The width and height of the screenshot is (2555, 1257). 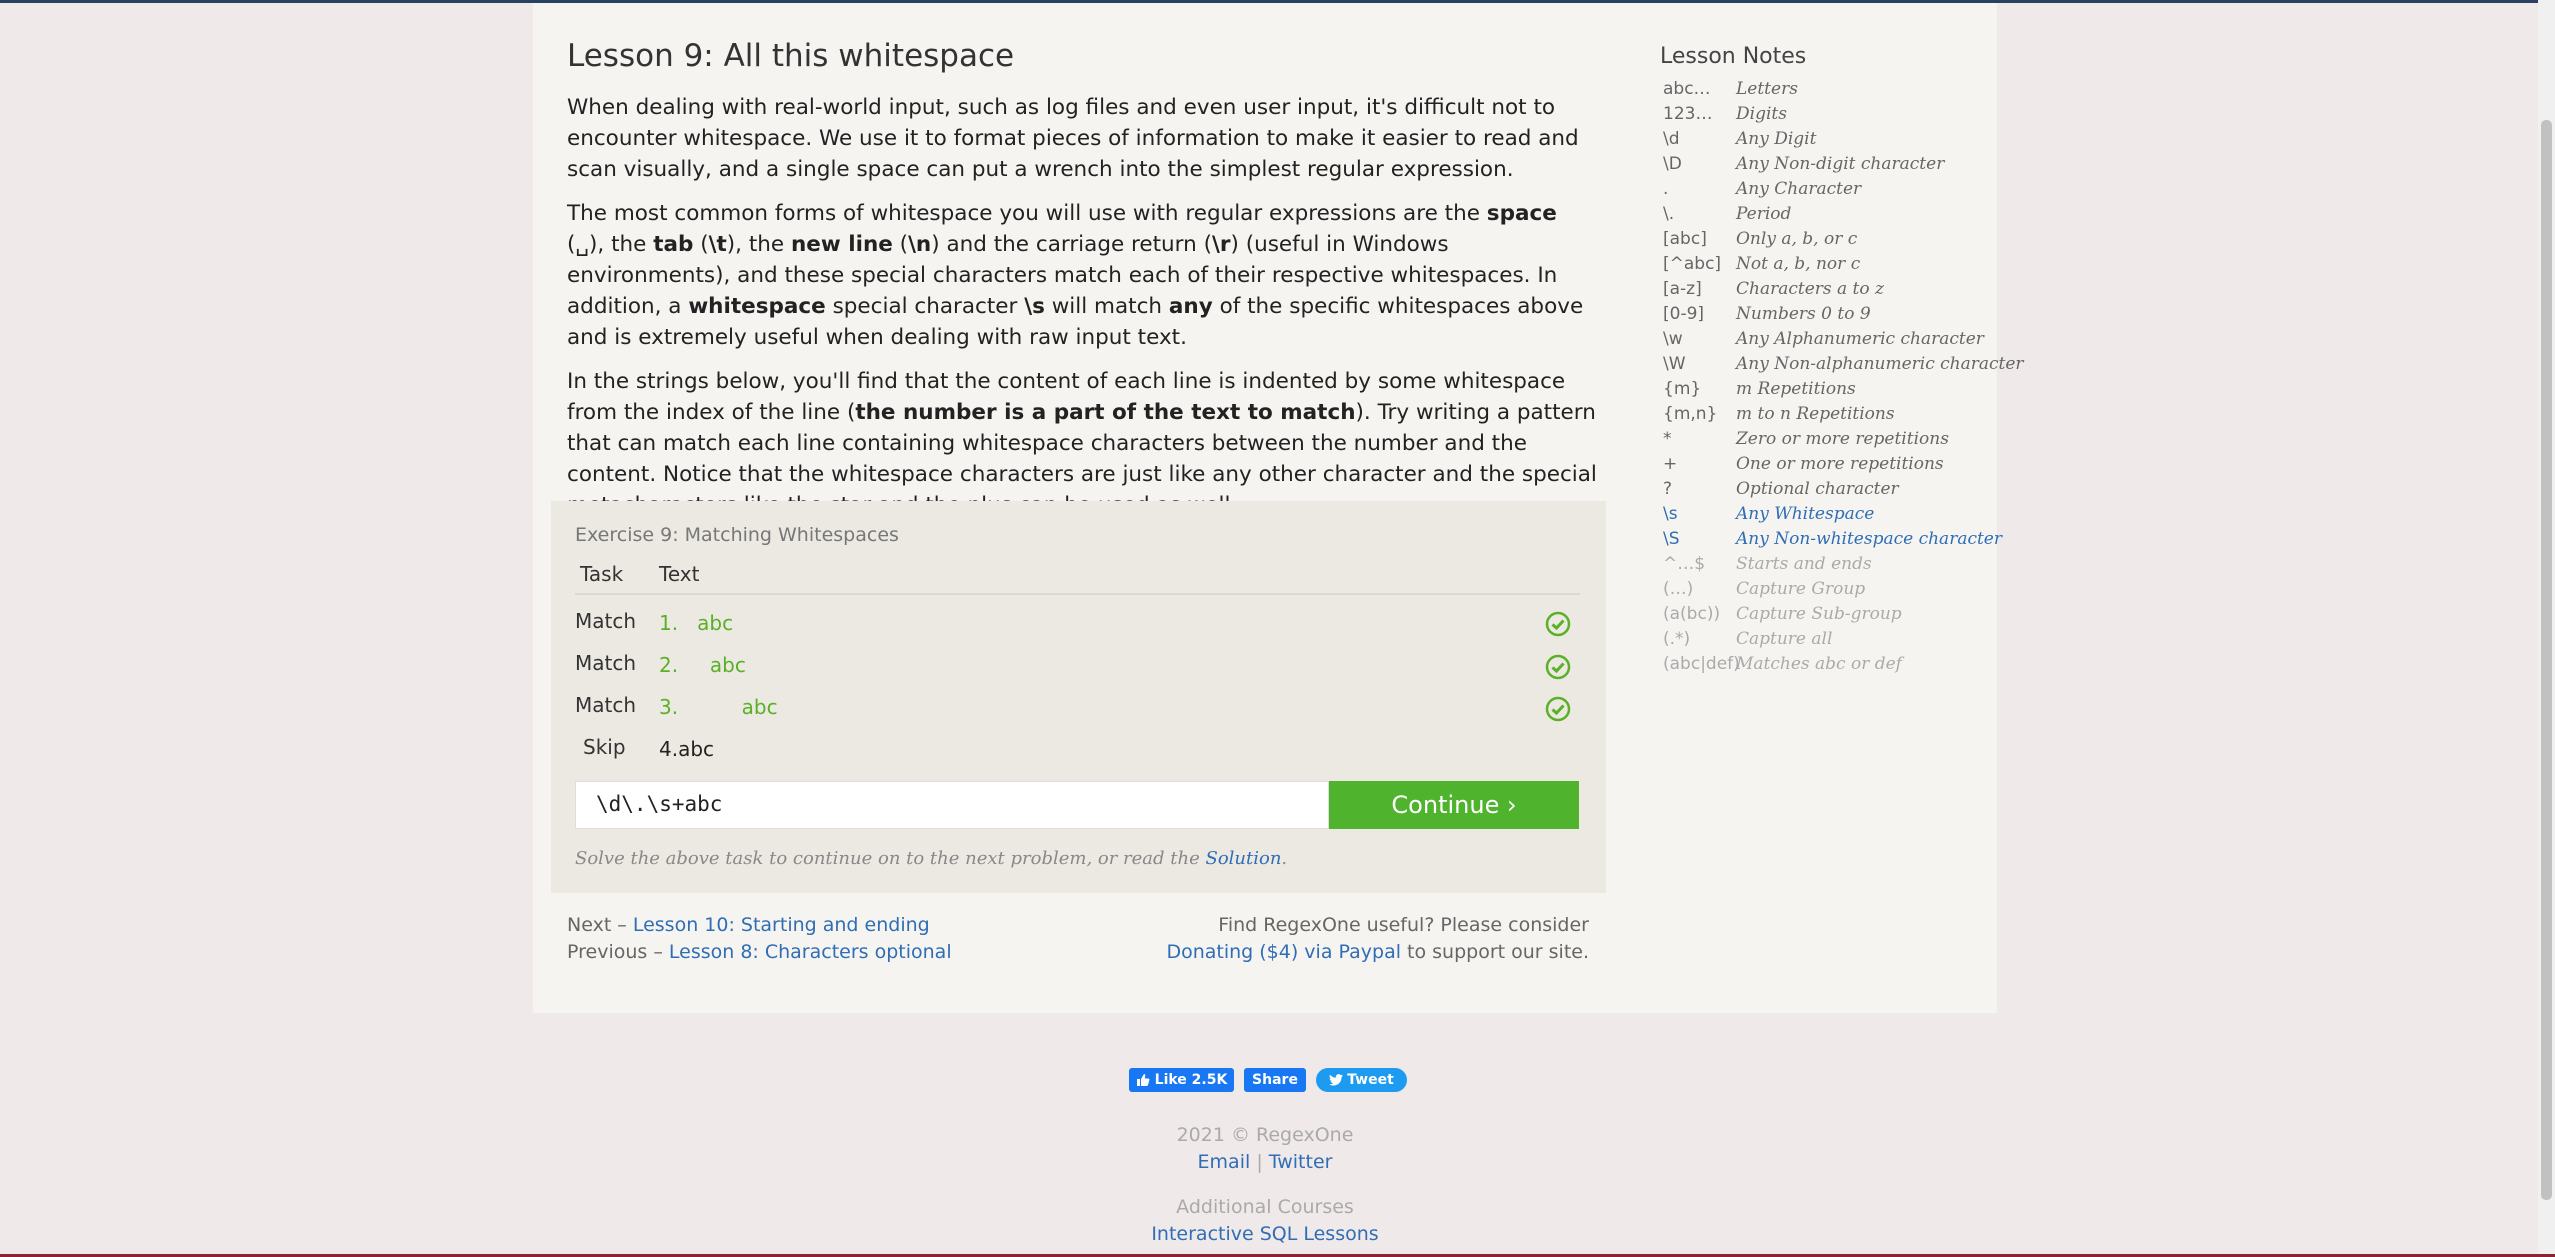 I want to click on donate-link: Donating ($4) via Paypal, so click(x=1283, y=952).